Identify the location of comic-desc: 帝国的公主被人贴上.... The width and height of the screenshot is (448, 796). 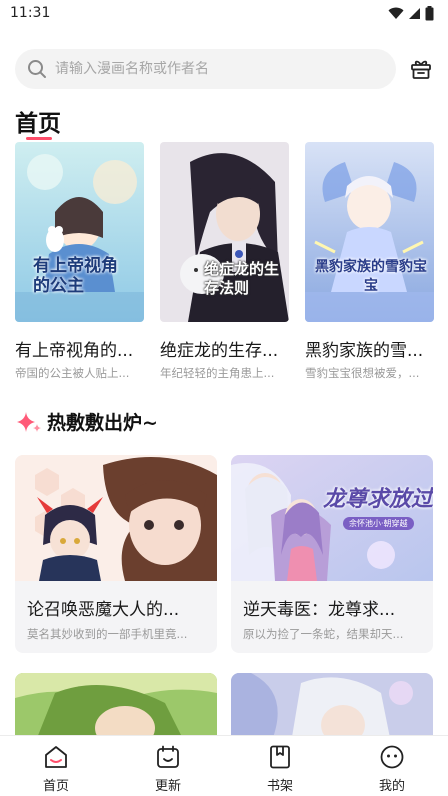
(72, 373).